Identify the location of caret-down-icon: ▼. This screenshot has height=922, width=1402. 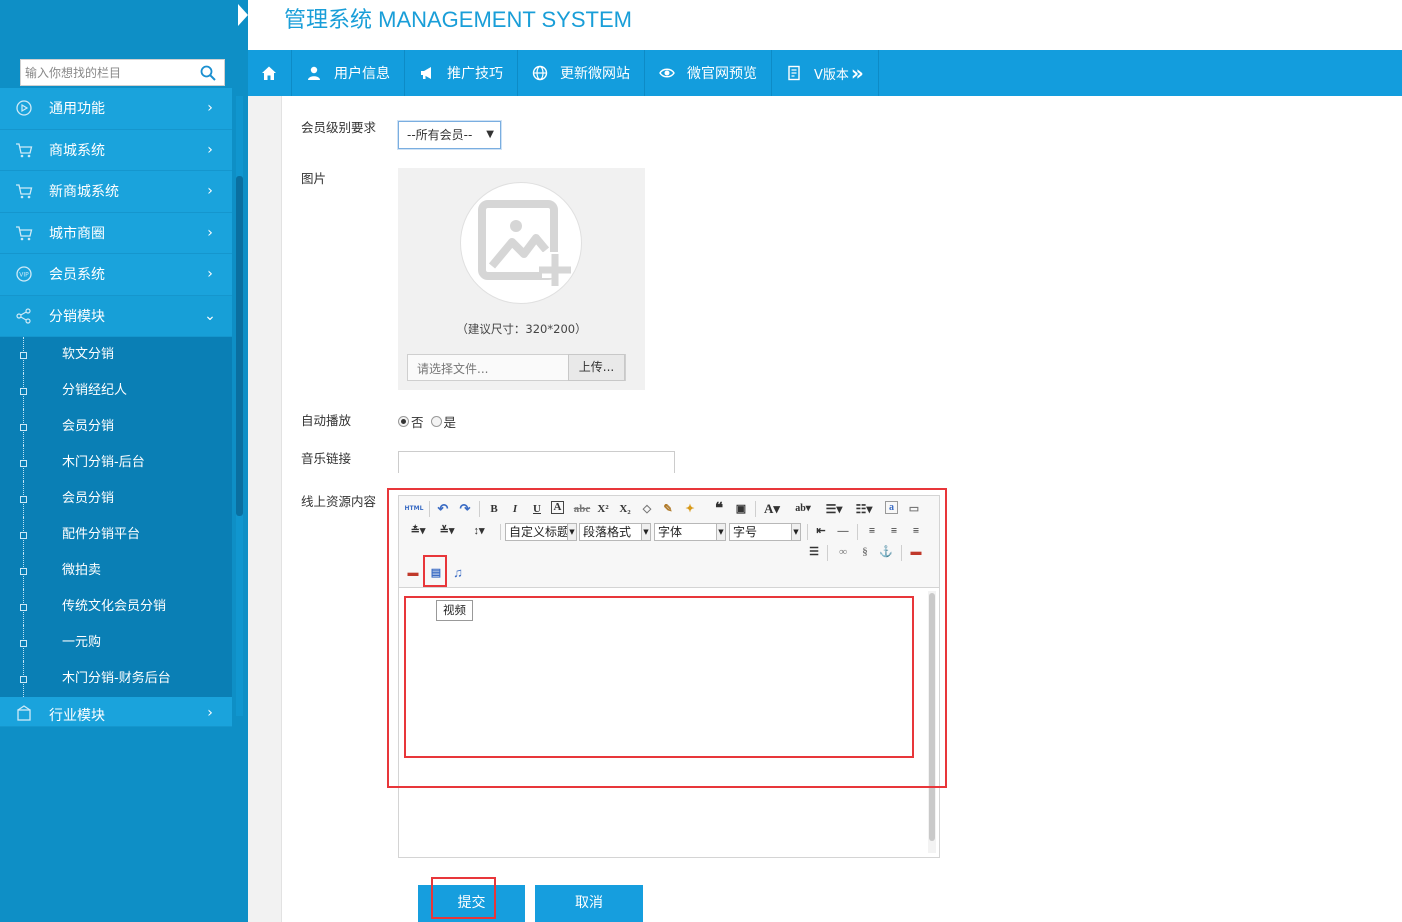
(490, 134).